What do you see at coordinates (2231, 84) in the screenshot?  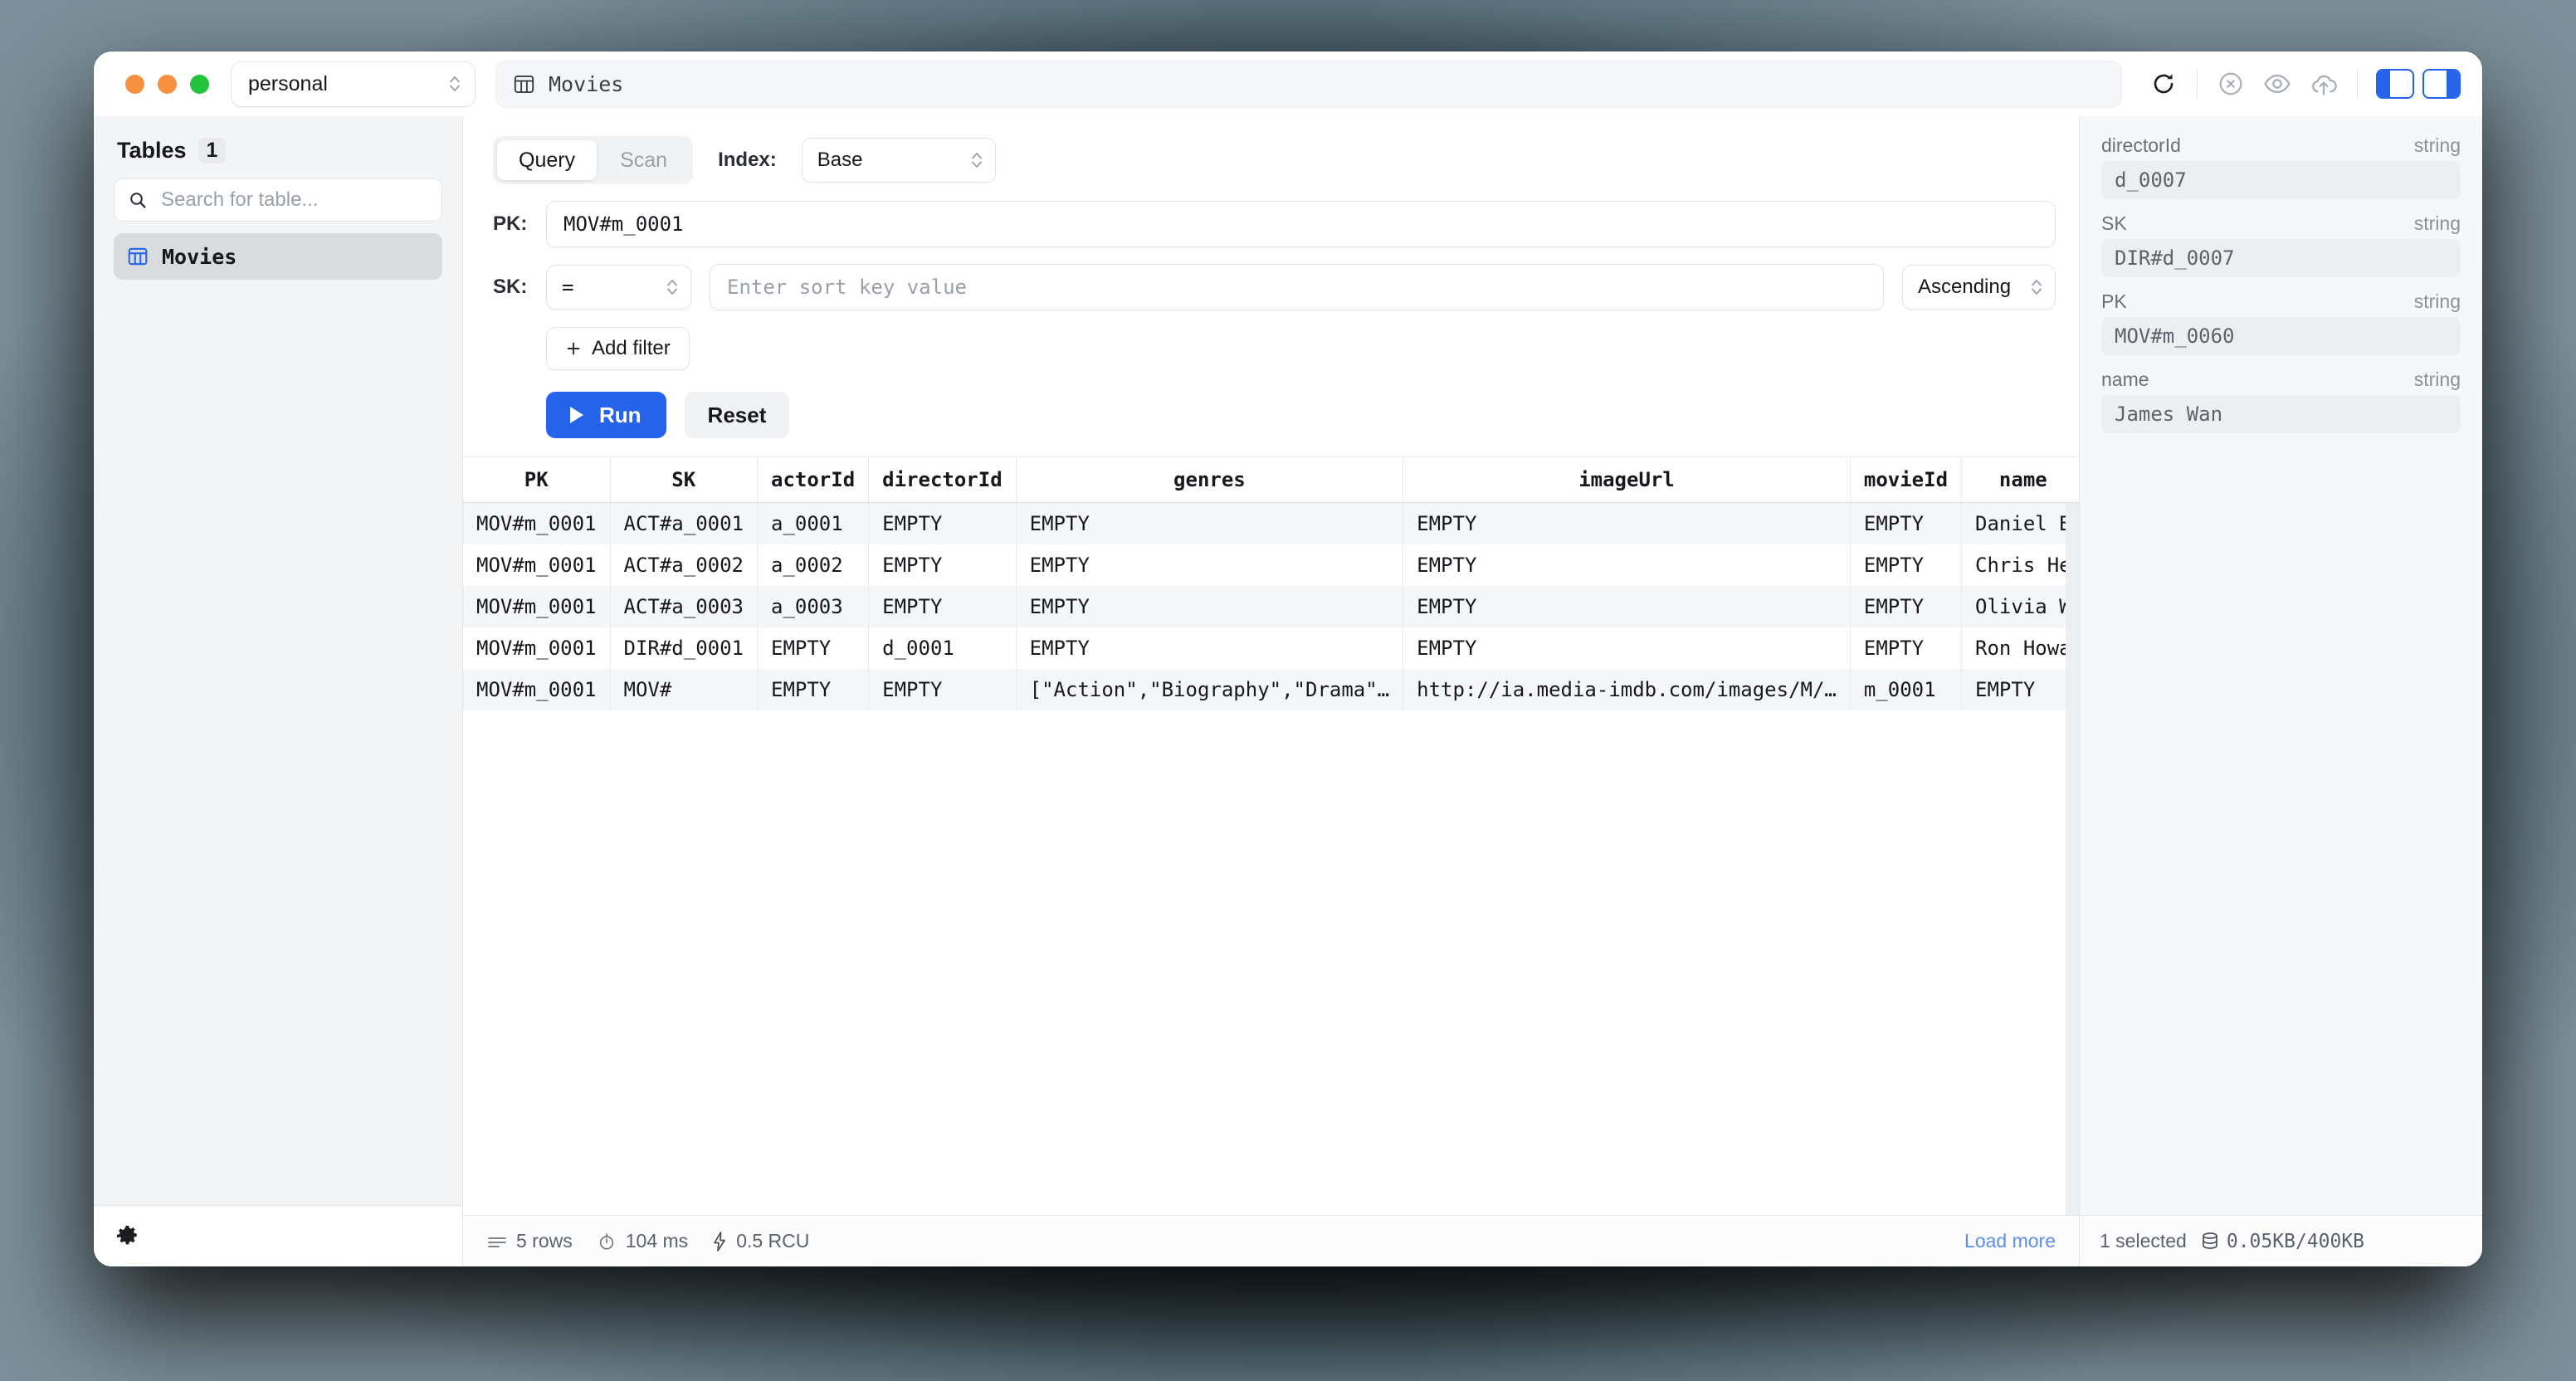 I see `cancel-button` at bounding box center [2231, 84].